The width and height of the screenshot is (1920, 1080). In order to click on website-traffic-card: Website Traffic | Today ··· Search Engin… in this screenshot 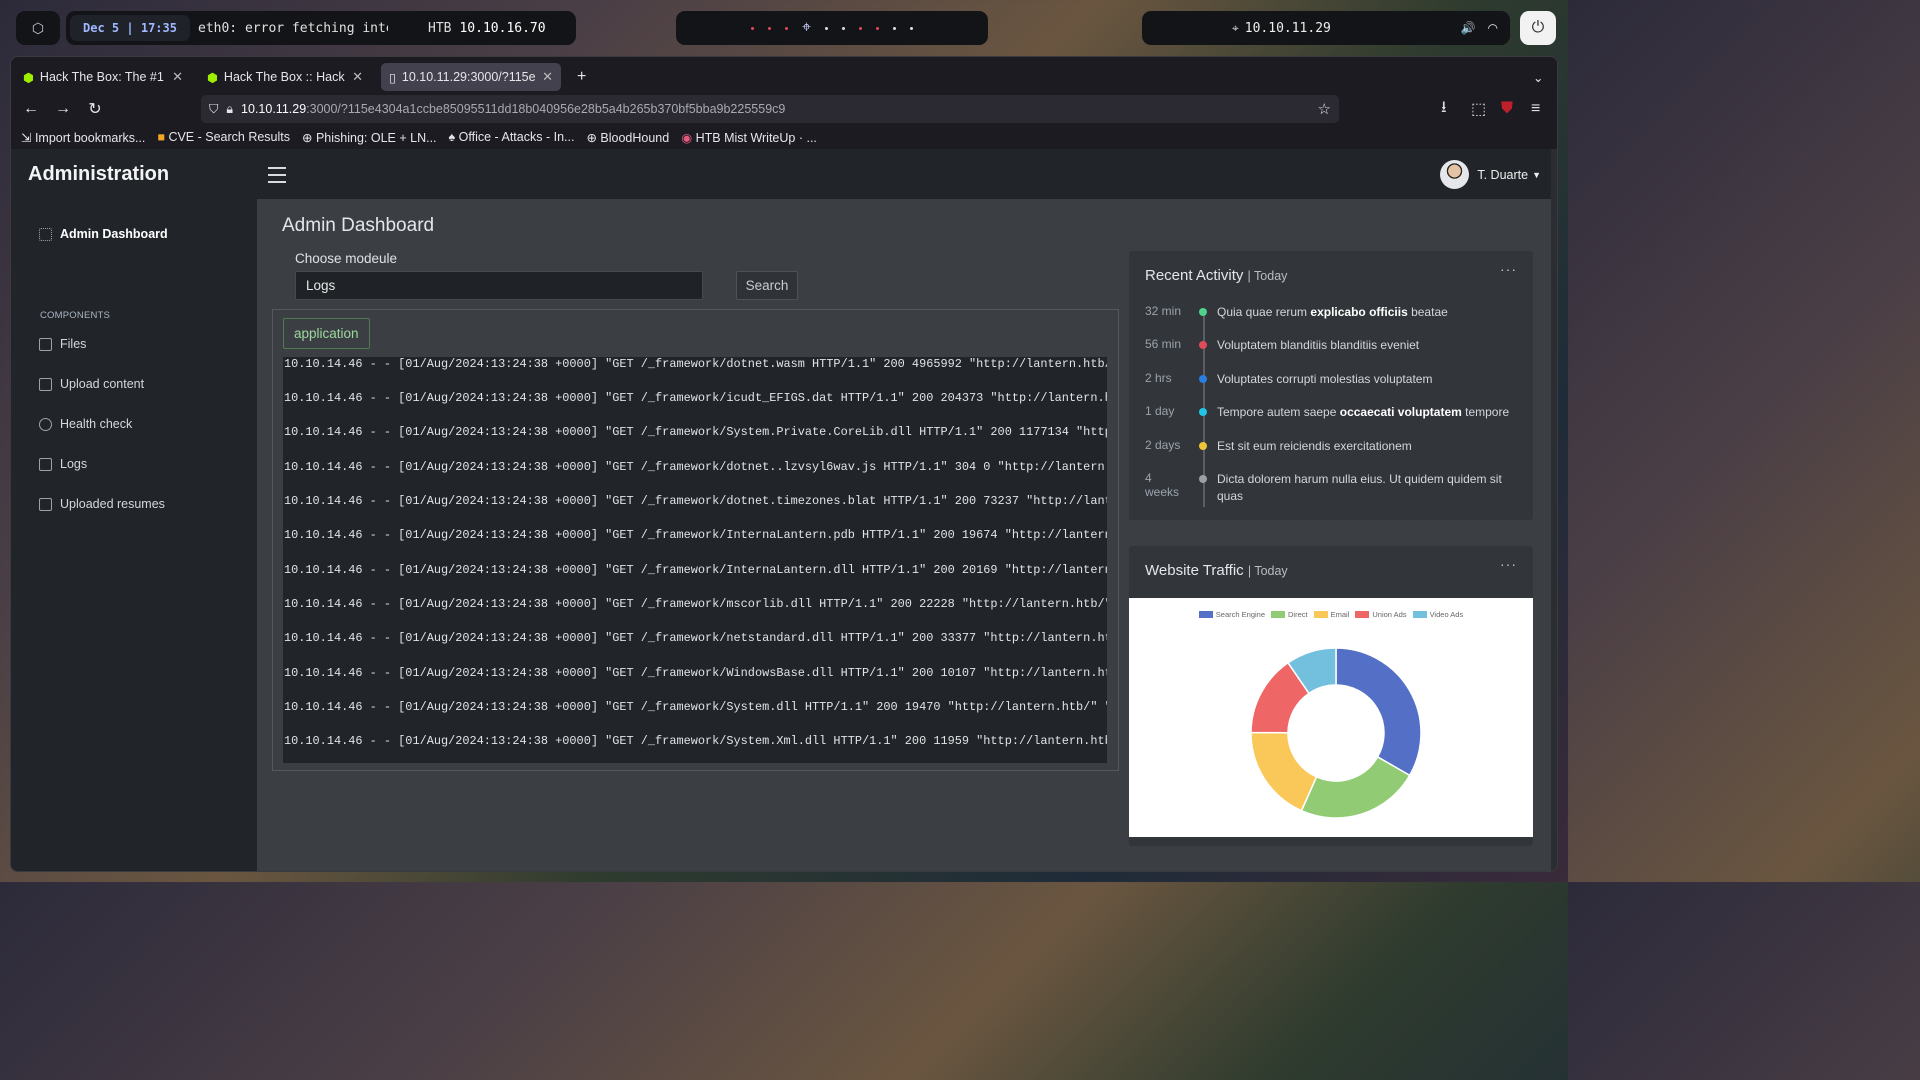, I will do `click(1331, 696)`.